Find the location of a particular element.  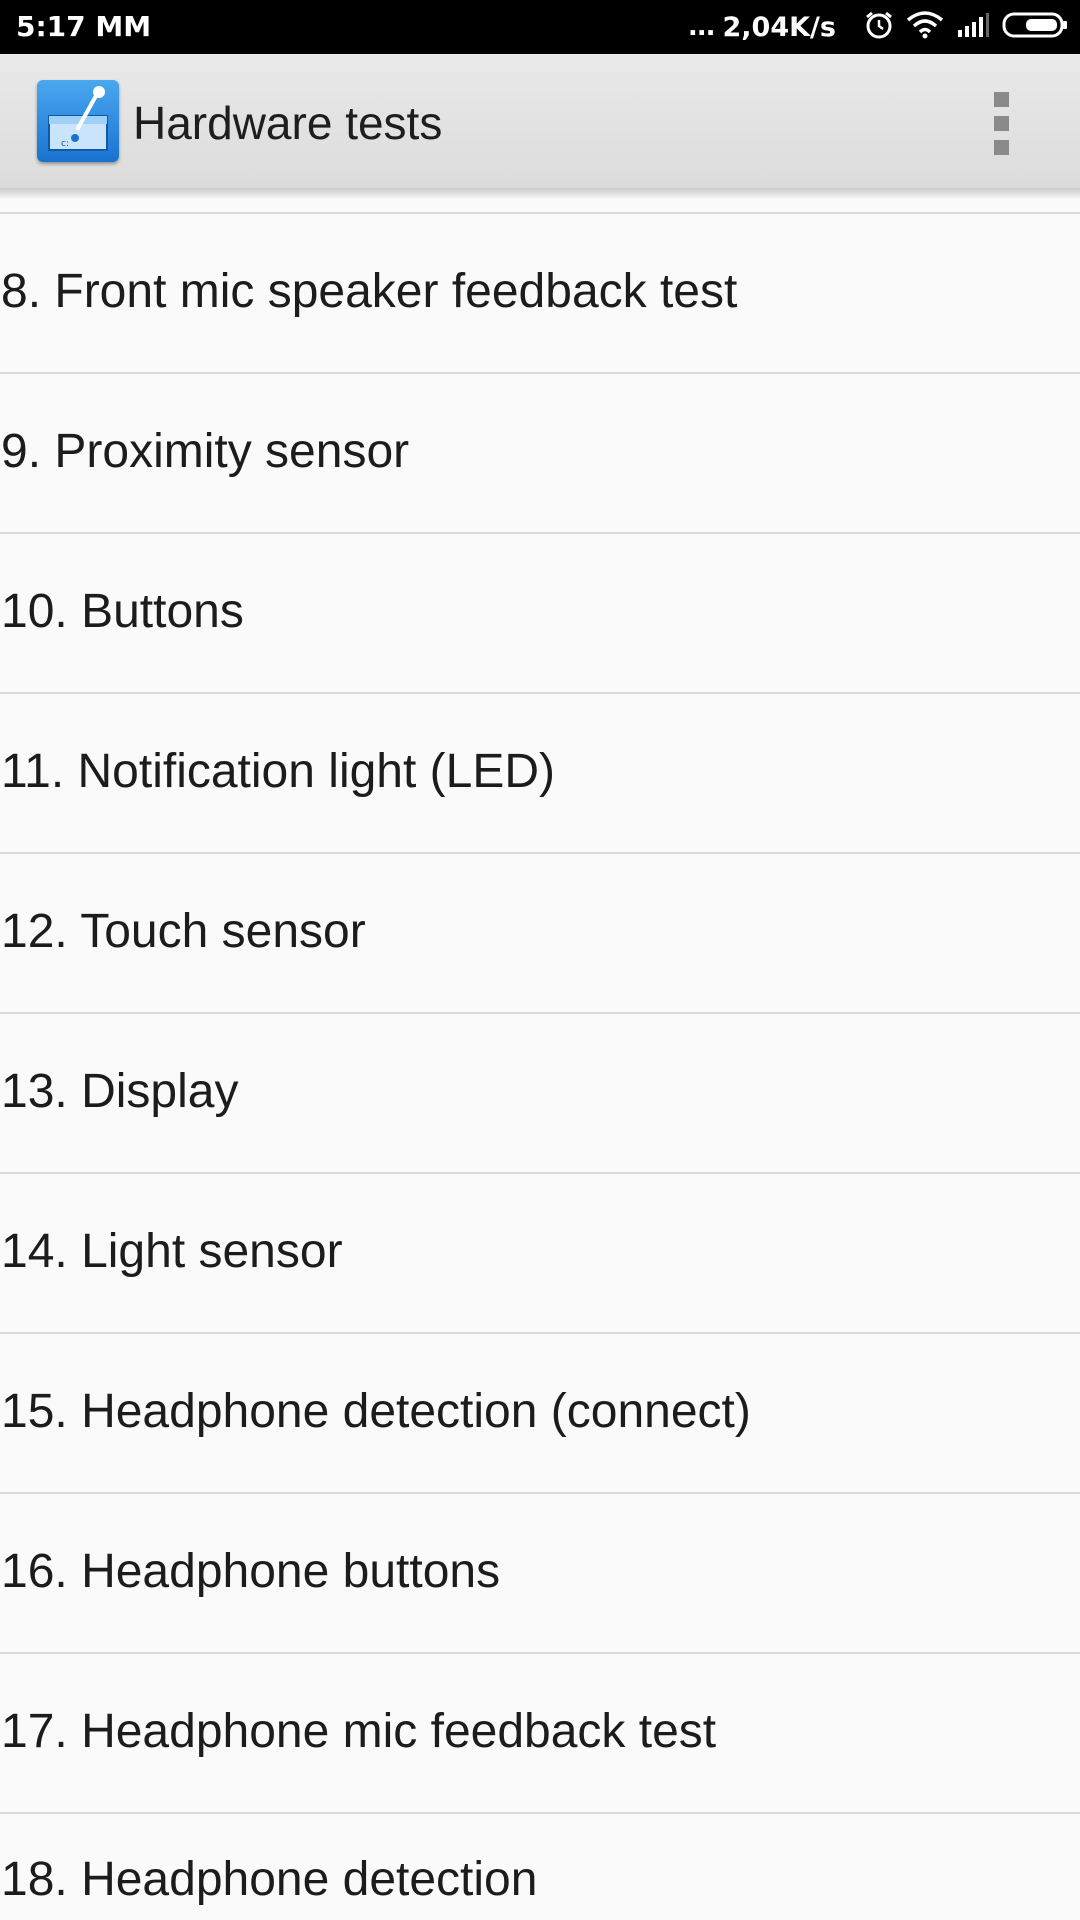

overflow-menu-icon is located at coordinates (1002, 123).